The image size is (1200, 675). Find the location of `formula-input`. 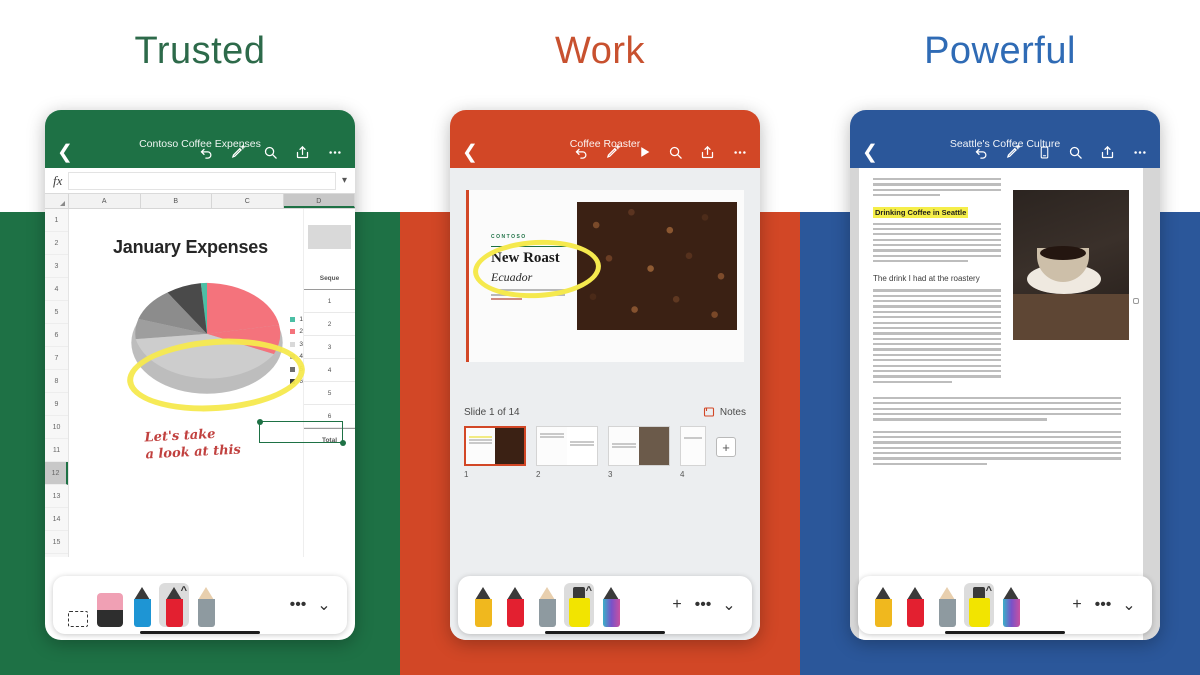

formula-input is located at coordinates (202, 180).